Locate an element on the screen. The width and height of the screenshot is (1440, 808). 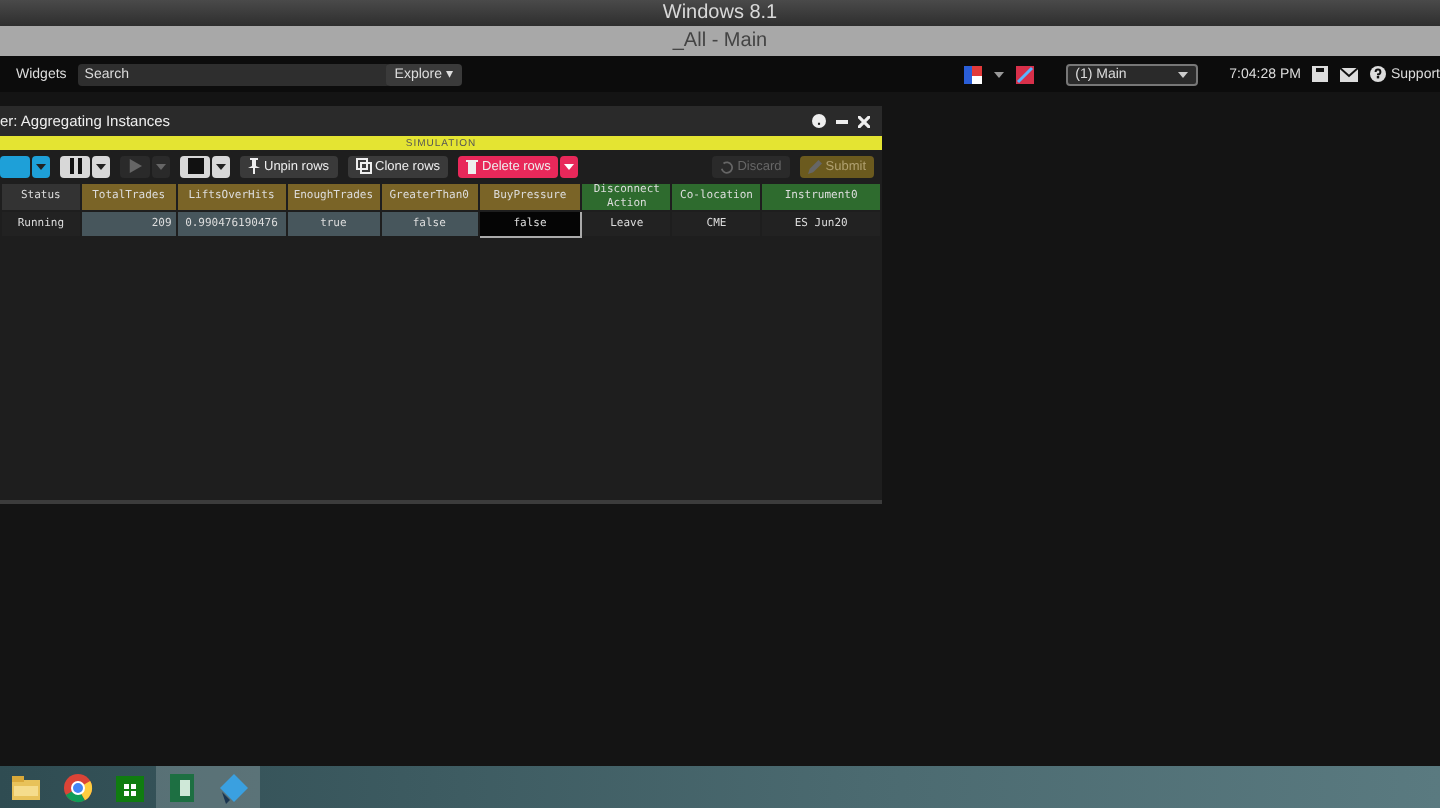
diamond-icon is located at coordinates (234, 788).